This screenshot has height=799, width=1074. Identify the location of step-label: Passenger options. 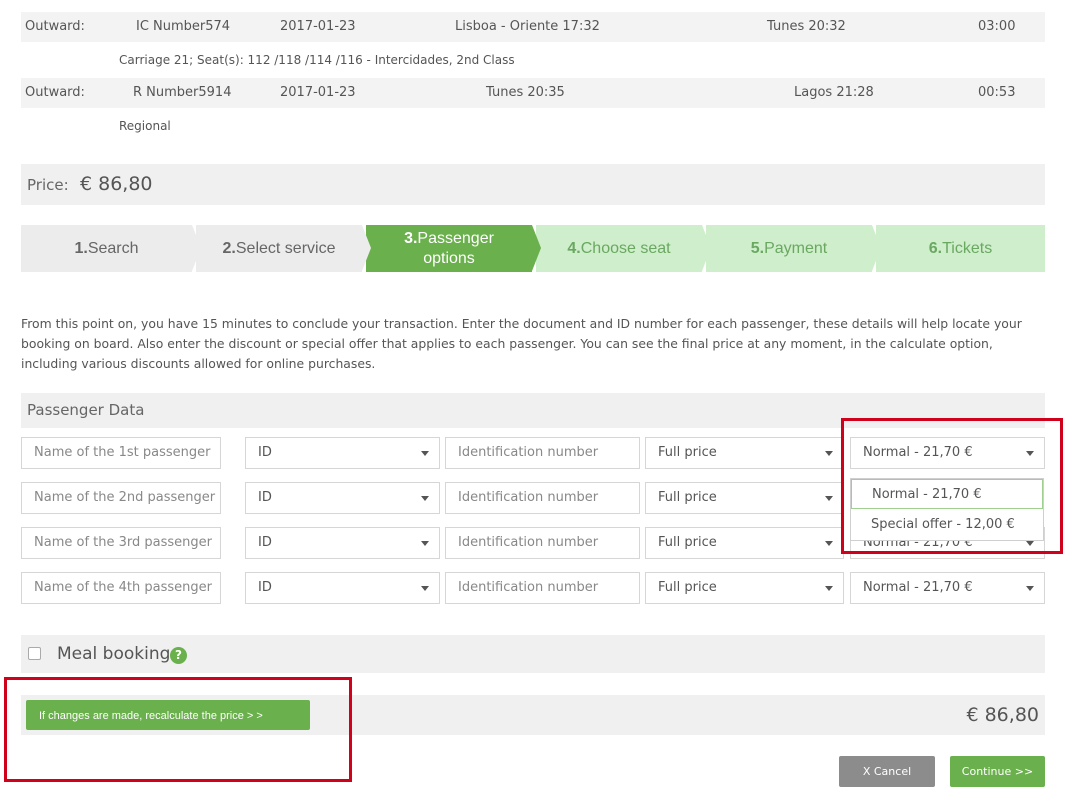
(455, 248).